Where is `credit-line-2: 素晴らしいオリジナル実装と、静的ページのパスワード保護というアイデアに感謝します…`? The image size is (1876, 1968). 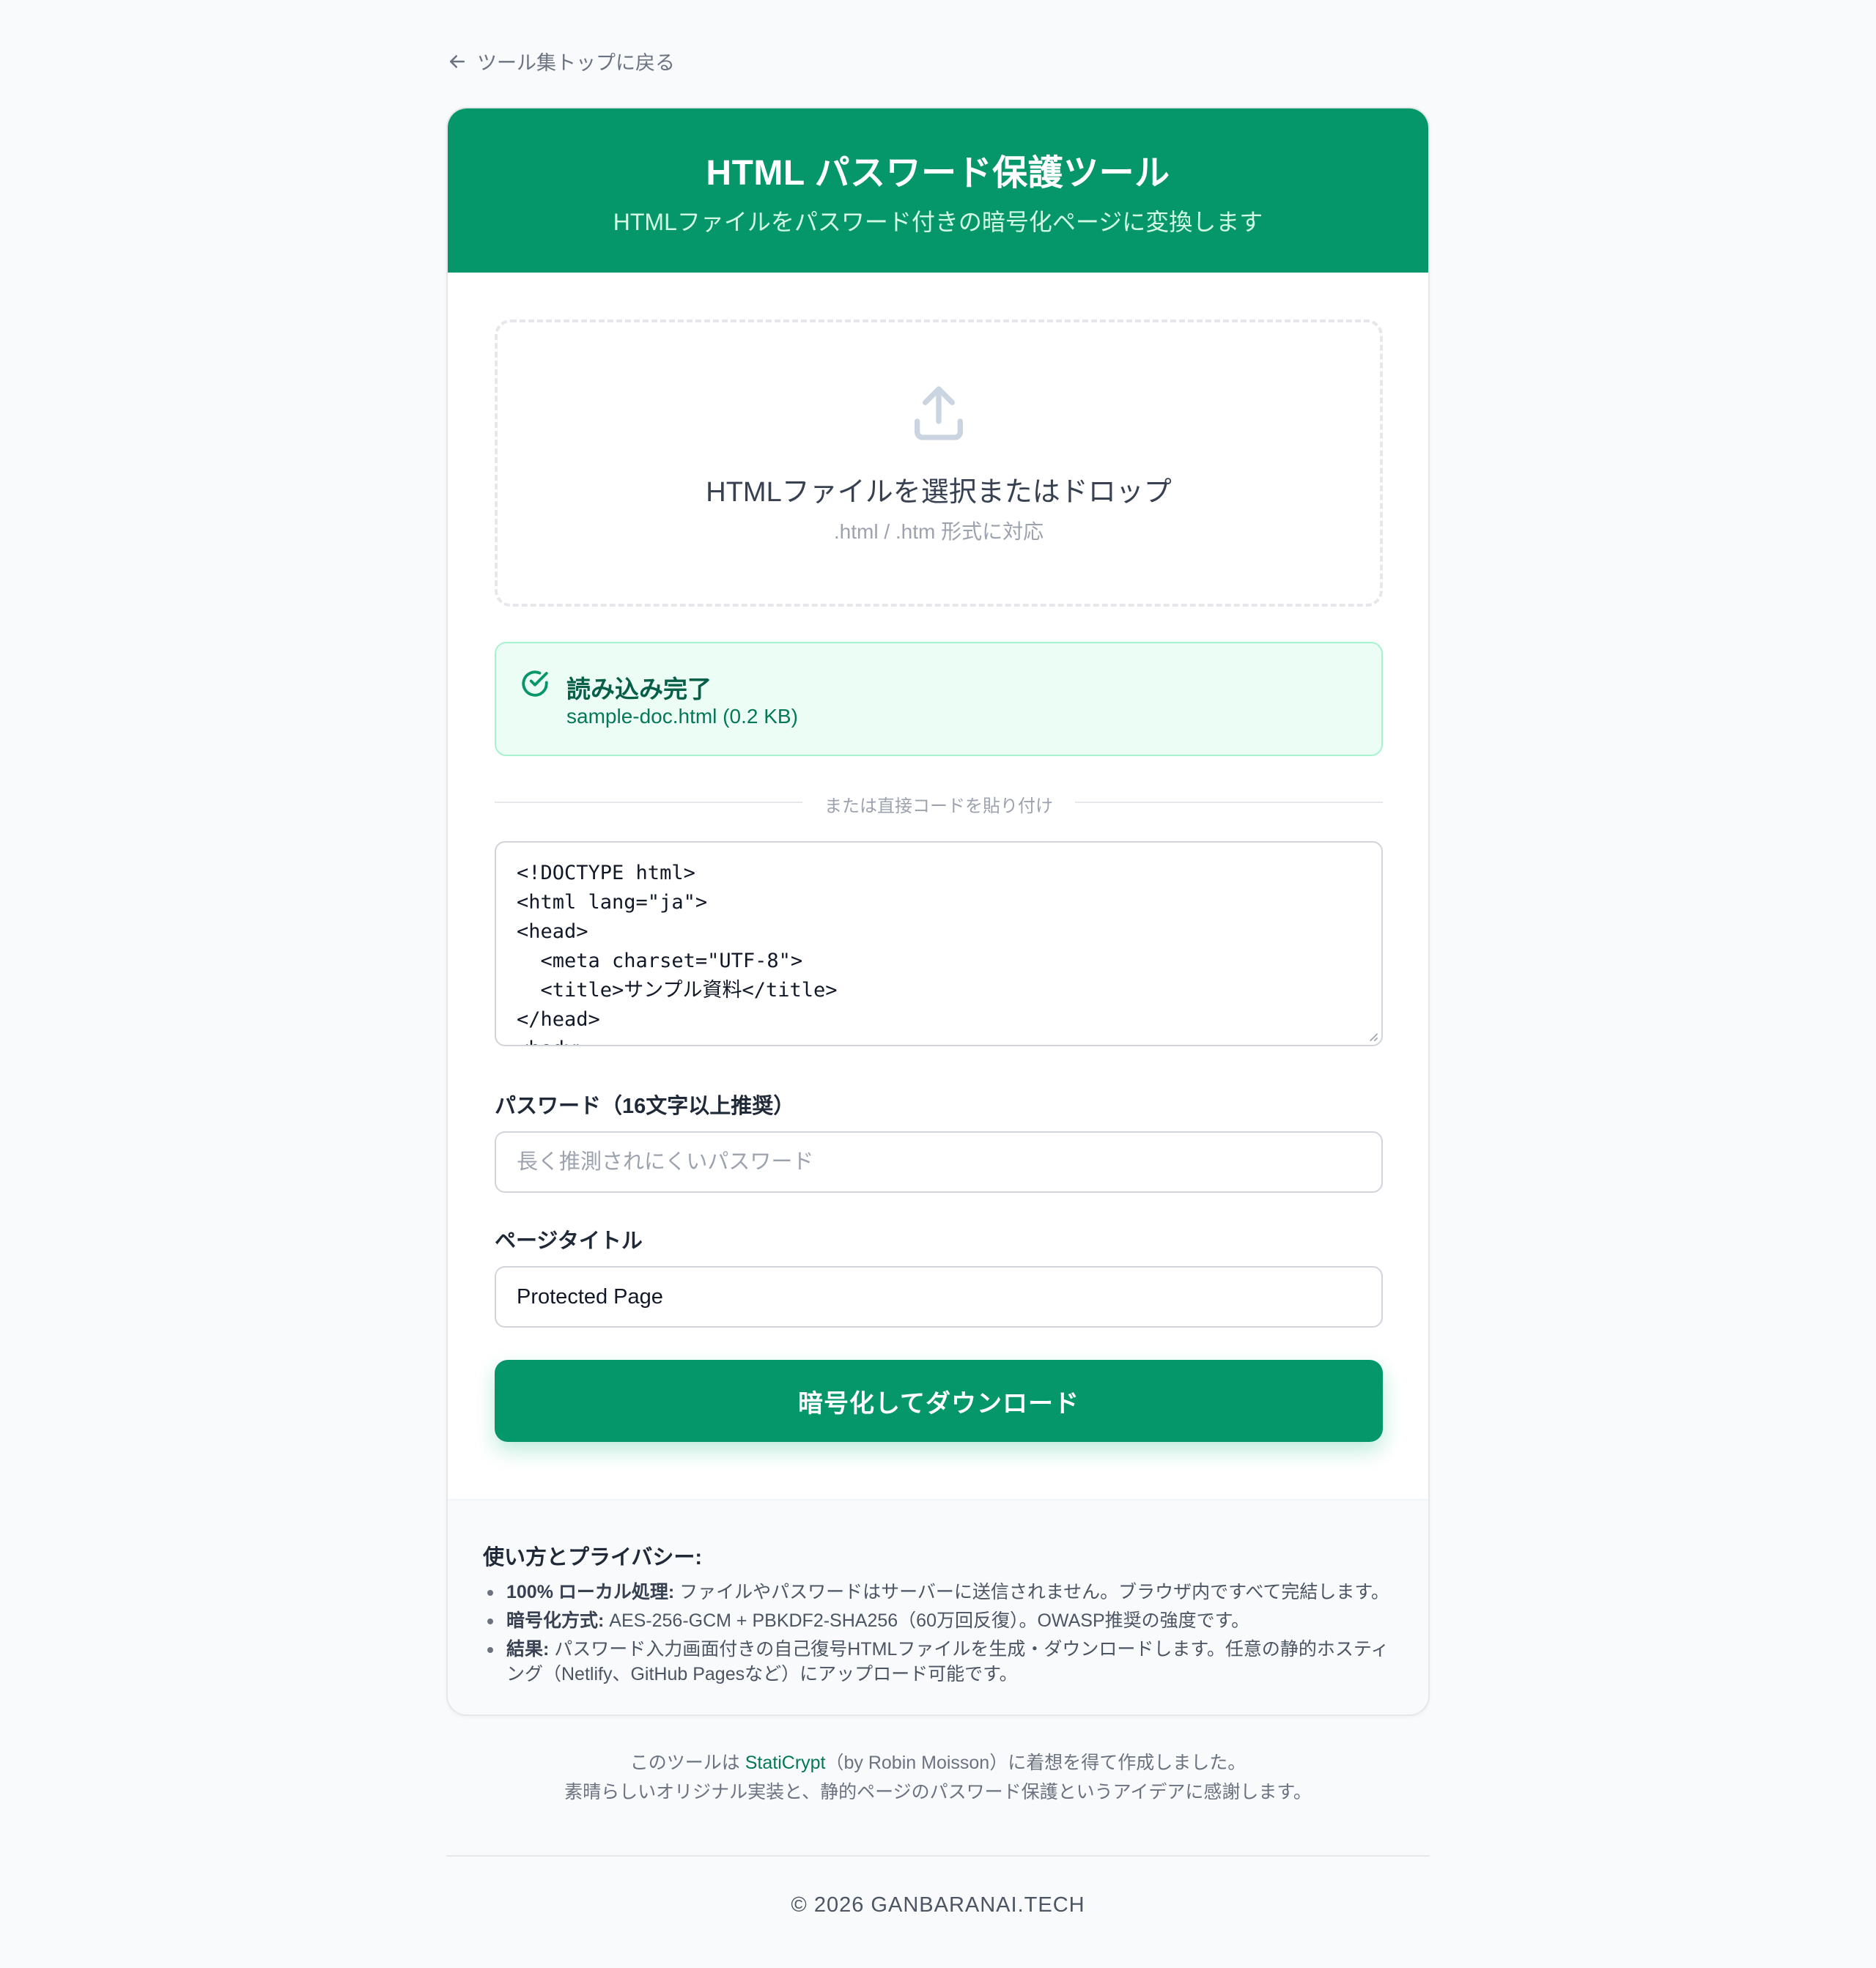
credit-line-2: 素晴らしいオリジナル実装と、静的ページのパスワード保護というアイデアに感謝します… is located at coordinates (938, 1792).